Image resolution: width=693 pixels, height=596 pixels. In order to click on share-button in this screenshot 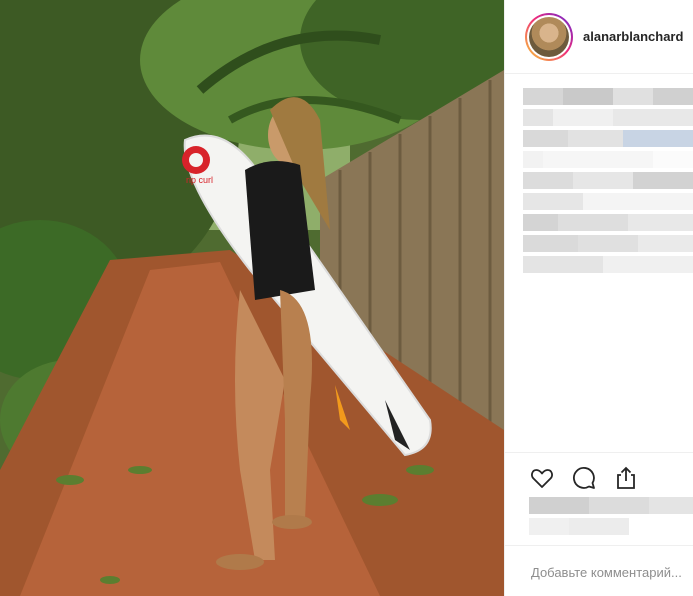, I will do `click(626, 478)`.